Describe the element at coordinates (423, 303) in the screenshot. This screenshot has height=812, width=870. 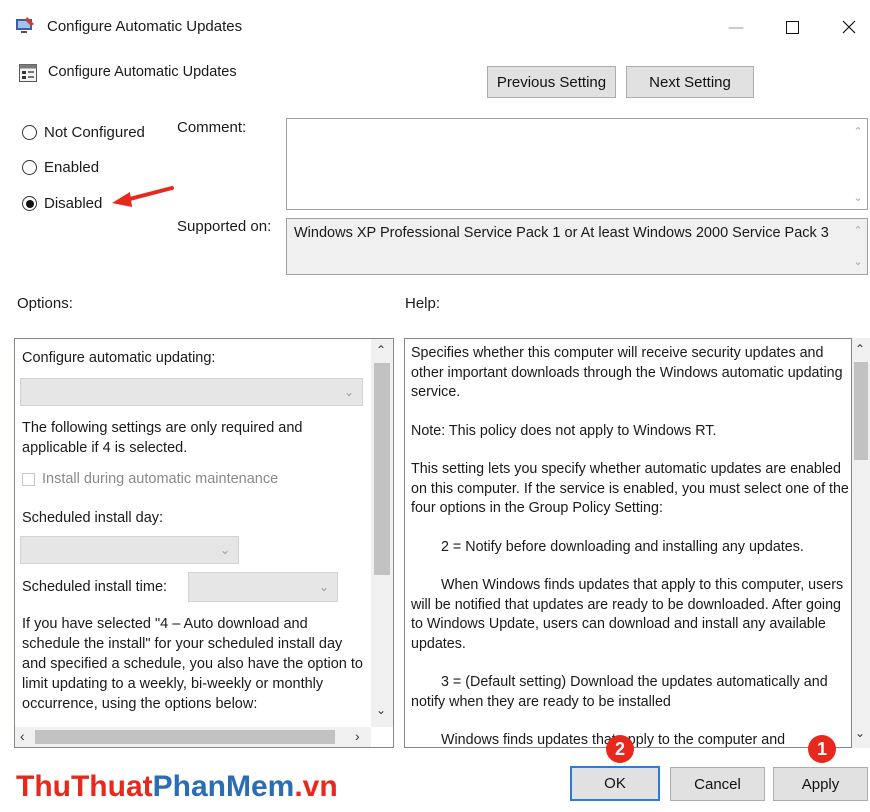
I see `help-heading: Help:` at that location.